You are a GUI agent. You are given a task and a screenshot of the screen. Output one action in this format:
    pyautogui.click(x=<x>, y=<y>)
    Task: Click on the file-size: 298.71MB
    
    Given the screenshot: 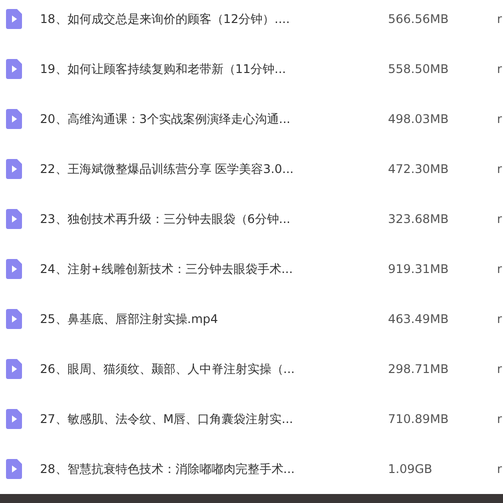 What is the action you would take?
    pyautogui.click(x=419, y=369)
    